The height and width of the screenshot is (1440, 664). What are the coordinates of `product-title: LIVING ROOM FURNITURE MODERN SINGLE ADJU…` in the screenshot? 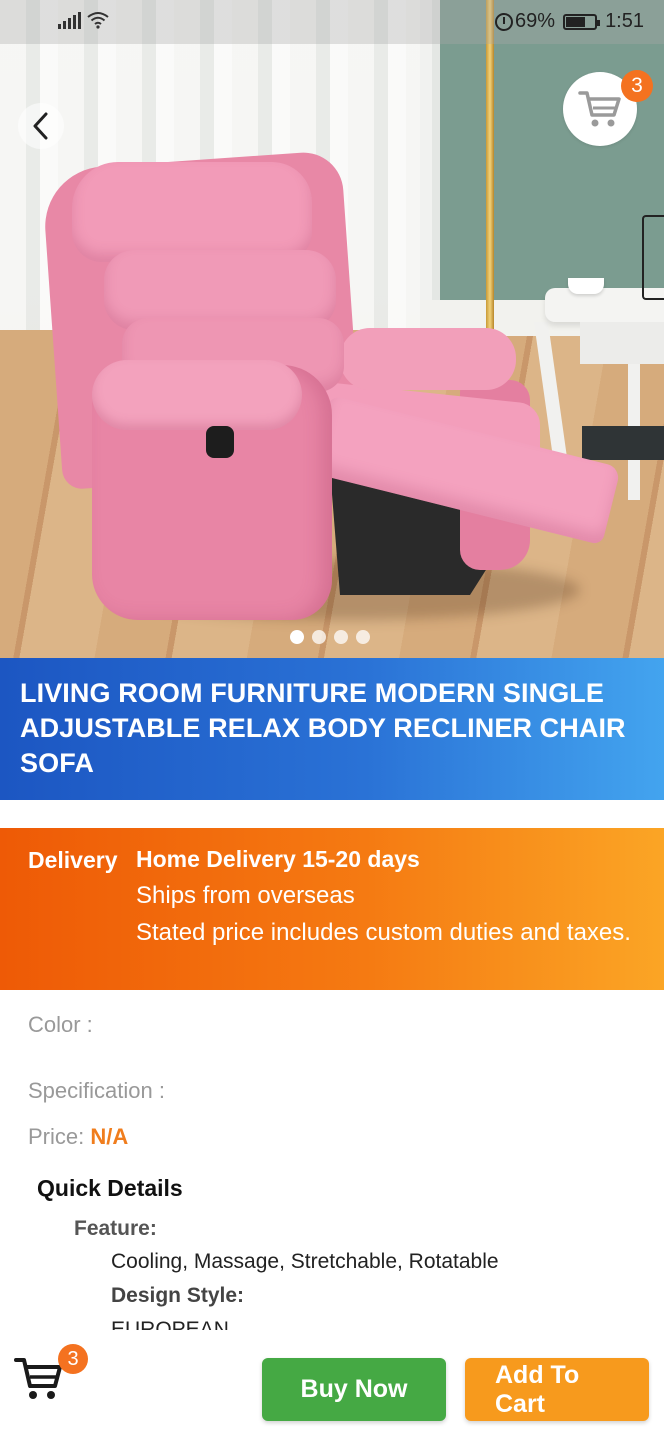 It's located at (323, 728).